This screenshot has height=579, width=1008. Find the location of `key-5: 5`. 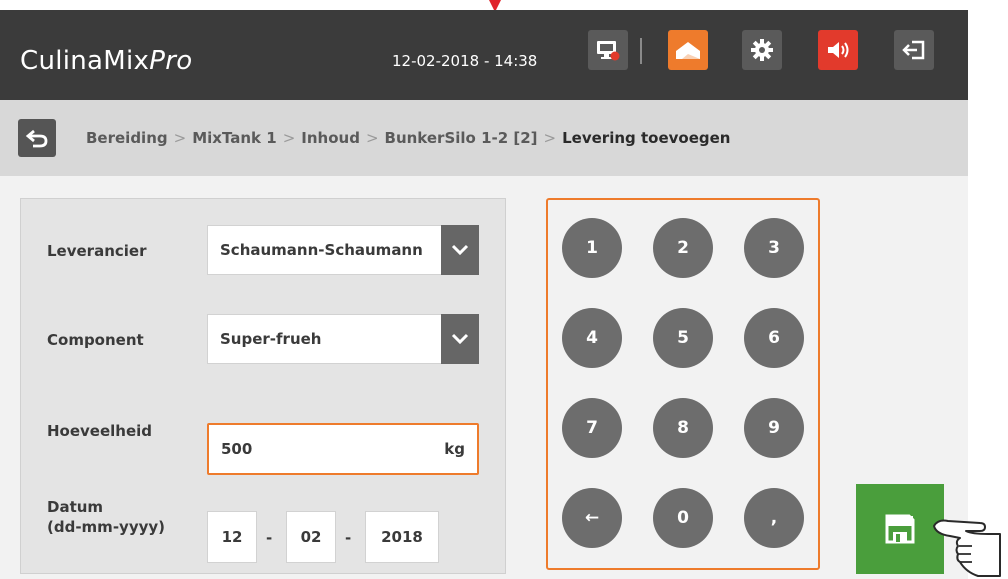

key-5: 5 is located at coordinates (683, 338).